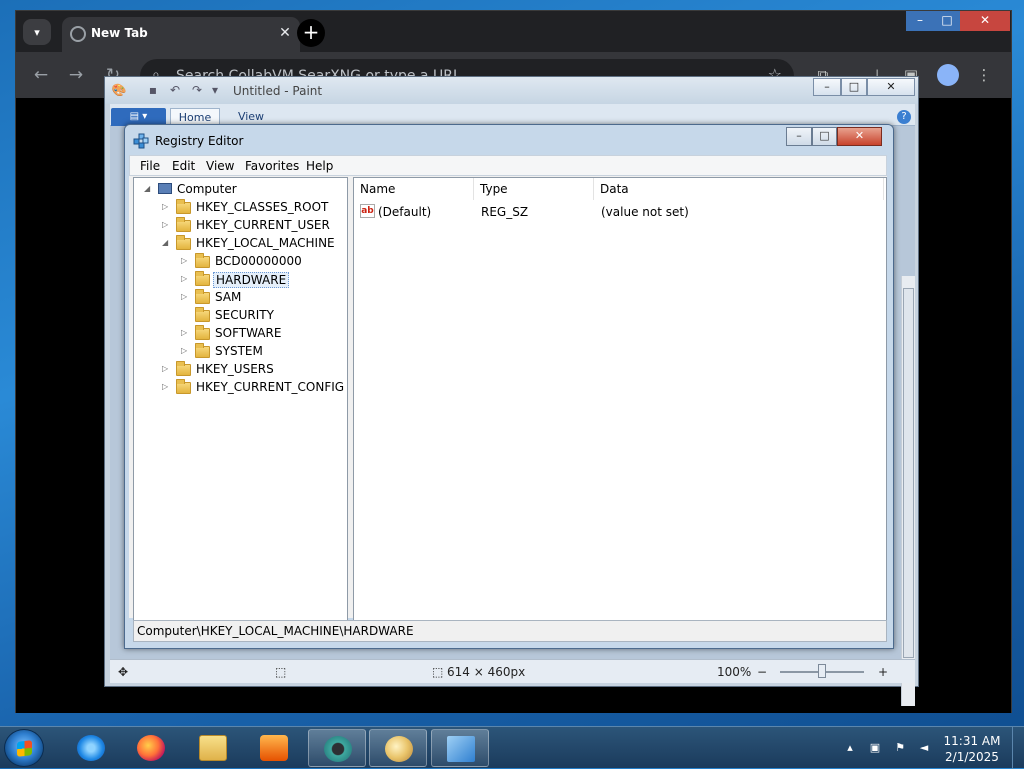 Image resolution: width=1024 pixels, height=769 pixels. What do you see at coordinates (984, 75) in the screenshot?
I see `chrome-menu-button: ⋮` at bounding box center [984, 75].